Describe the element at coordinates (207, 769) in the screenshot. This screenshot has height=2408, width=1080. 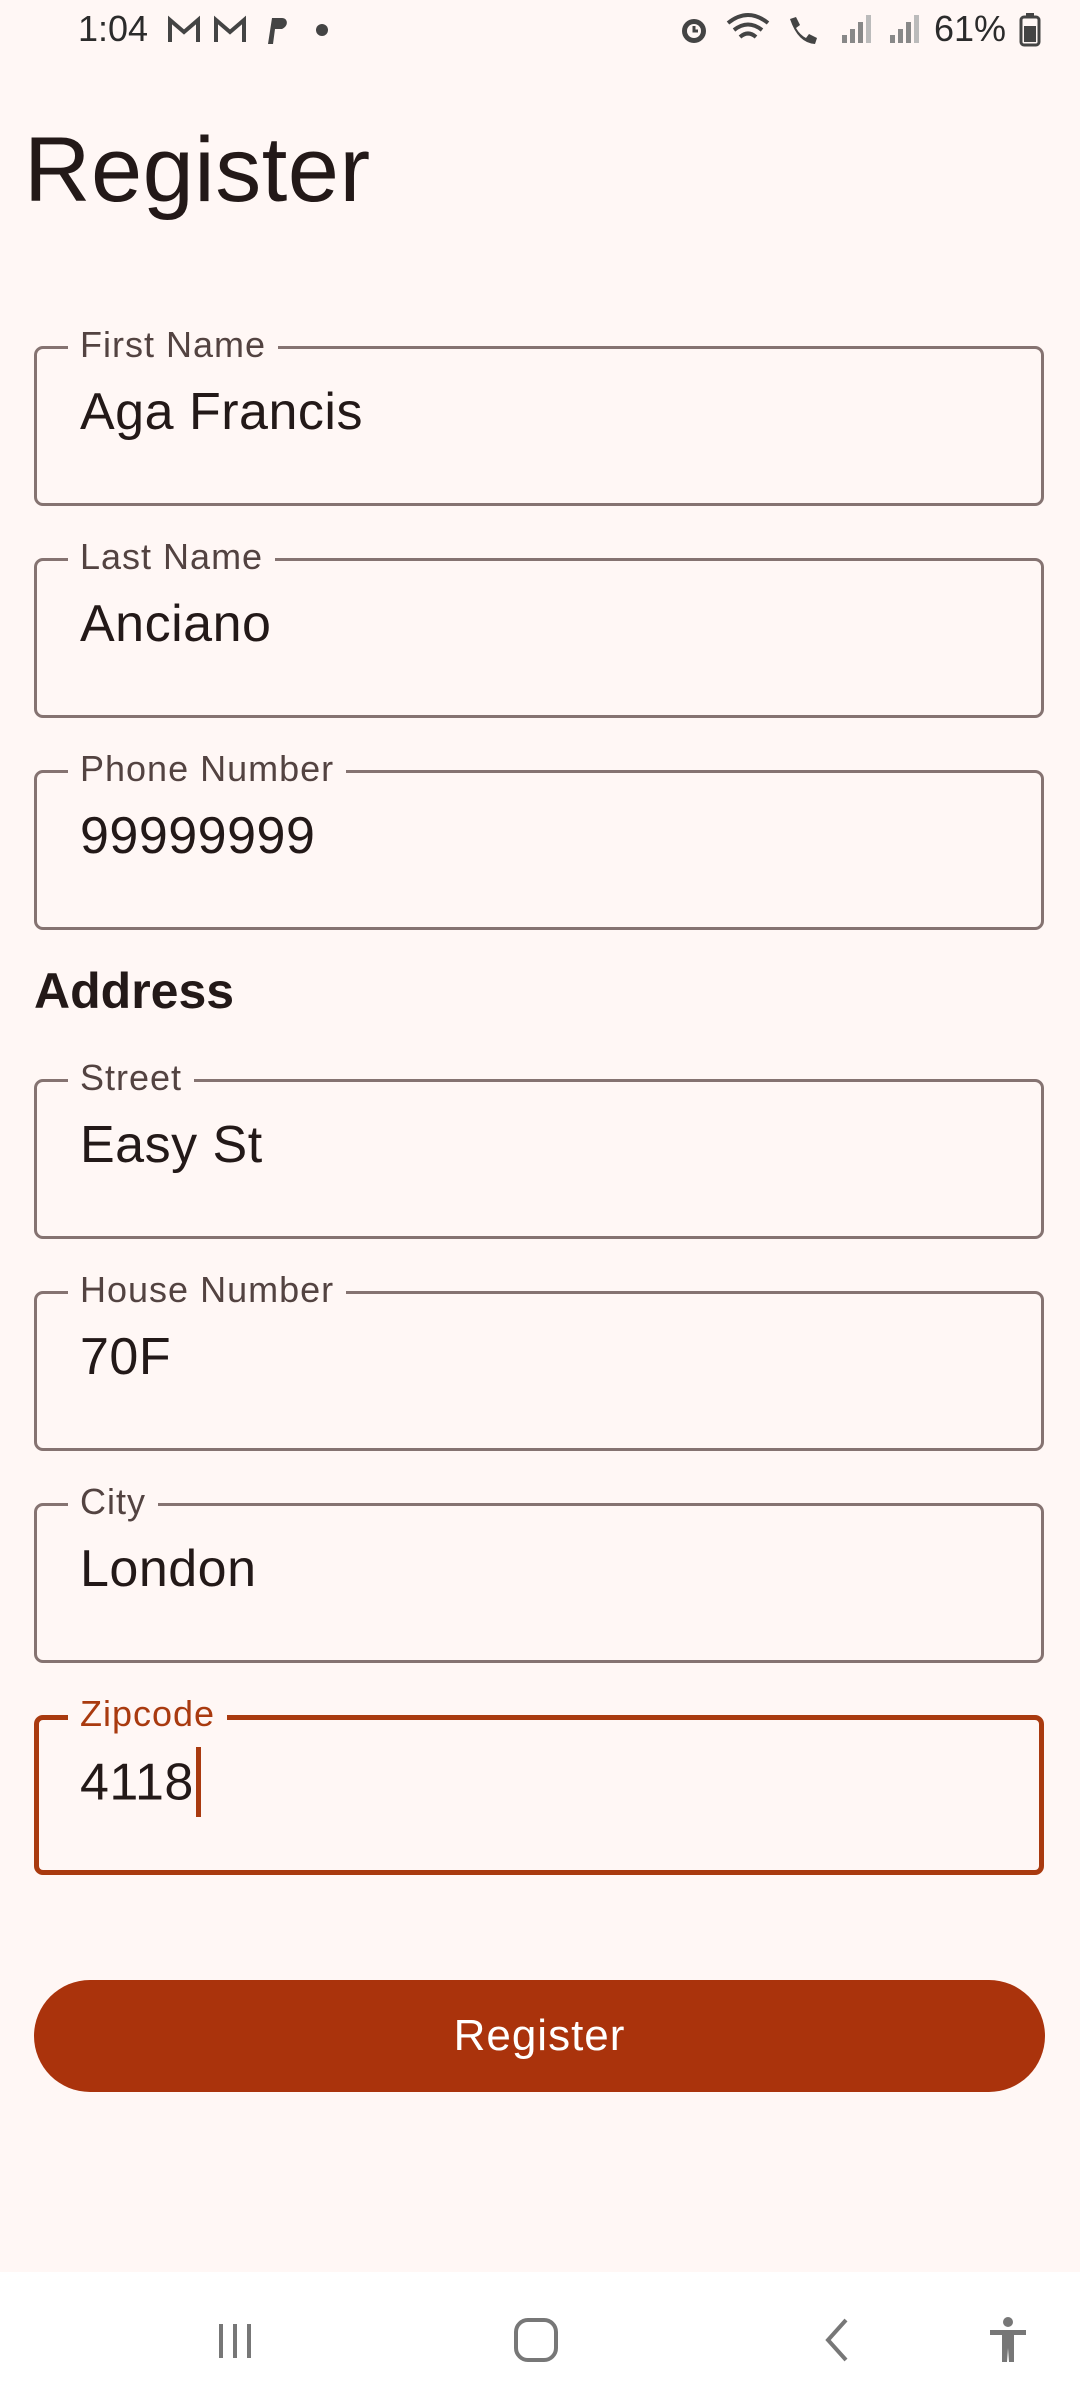
I see `phone-number-label: Phone Number` at that location.